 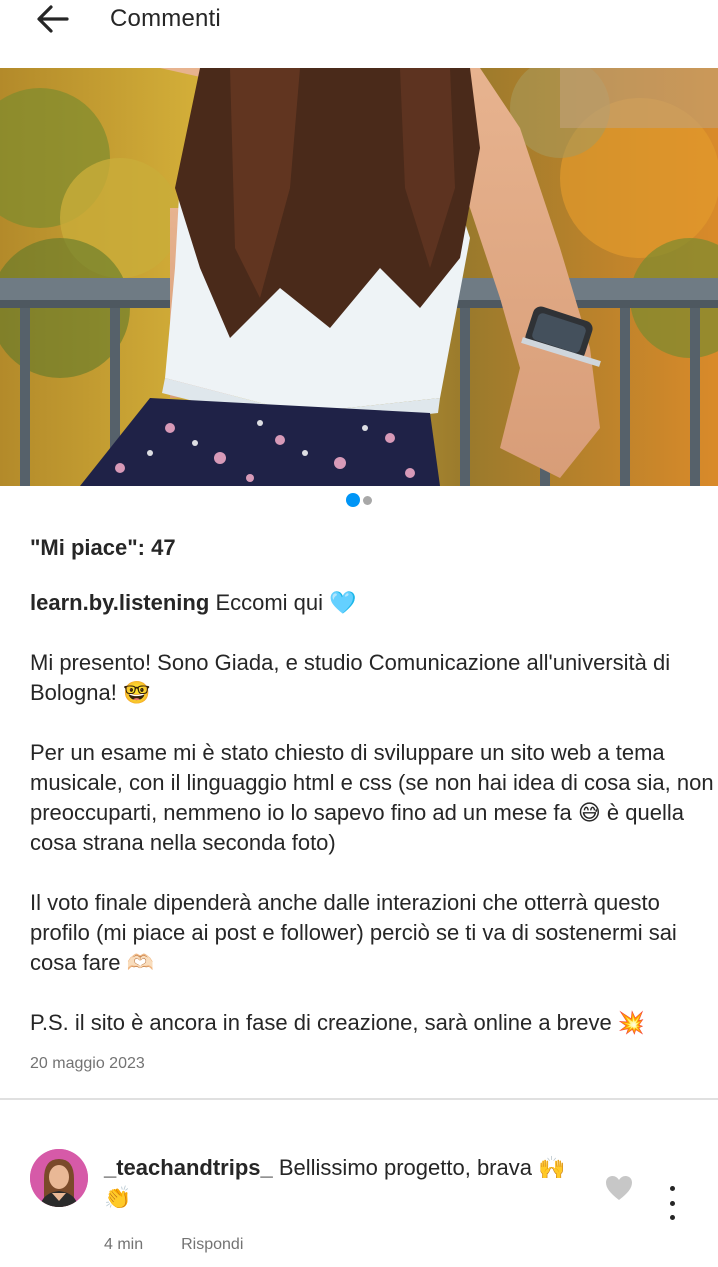 What do you see at coordinates (173, 1245) in the screenshot?
I see `comment-meta: 4 min Rispondi` at bounding box center [173, 1245].